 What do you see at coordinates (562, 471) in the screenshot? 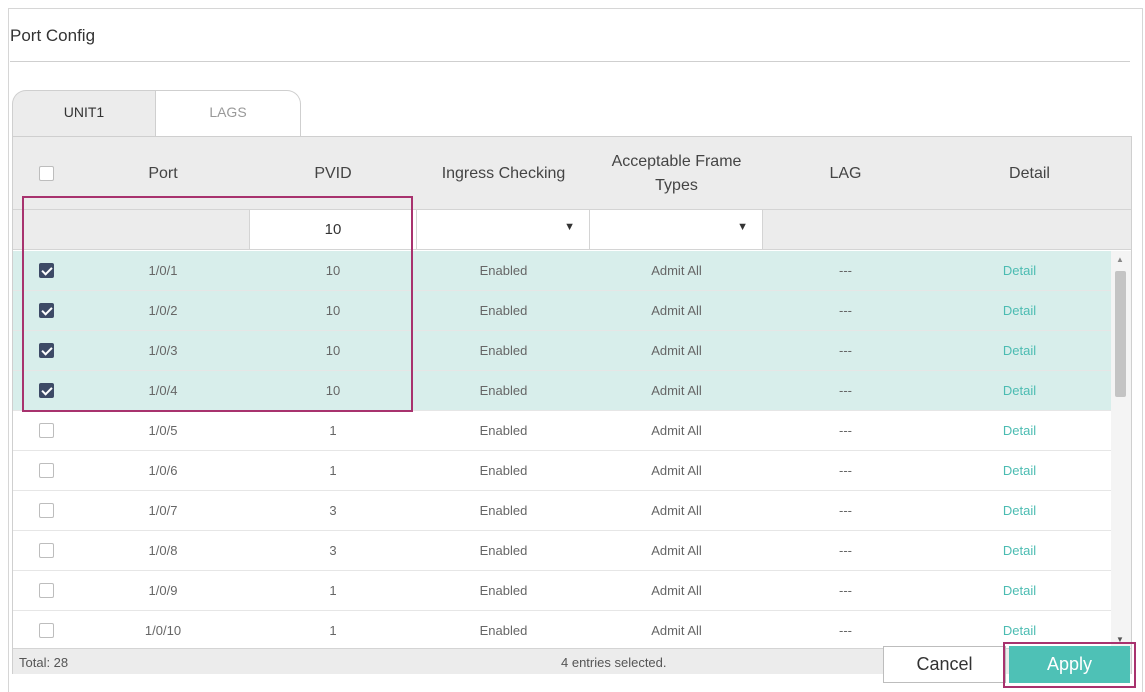
I see `table-row: 1/0/6 1 Enabled Admit All --- Detail` at bounding box center [562, 471].